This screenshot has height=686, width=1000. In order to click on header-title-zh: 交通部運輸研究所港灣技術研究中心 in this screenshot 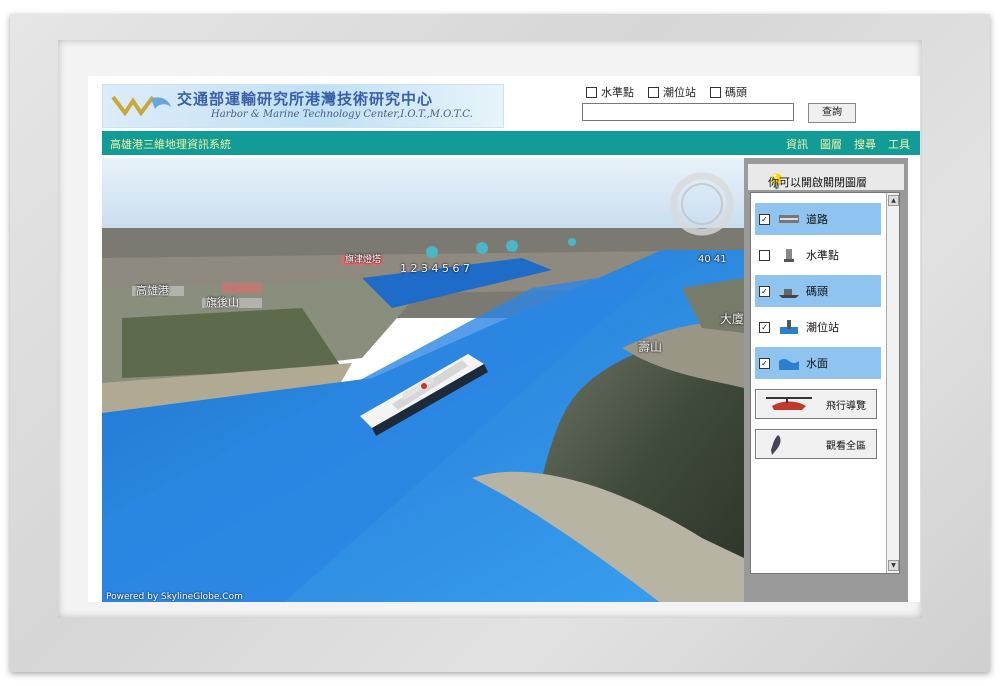, I will do `click(305, 99)`.